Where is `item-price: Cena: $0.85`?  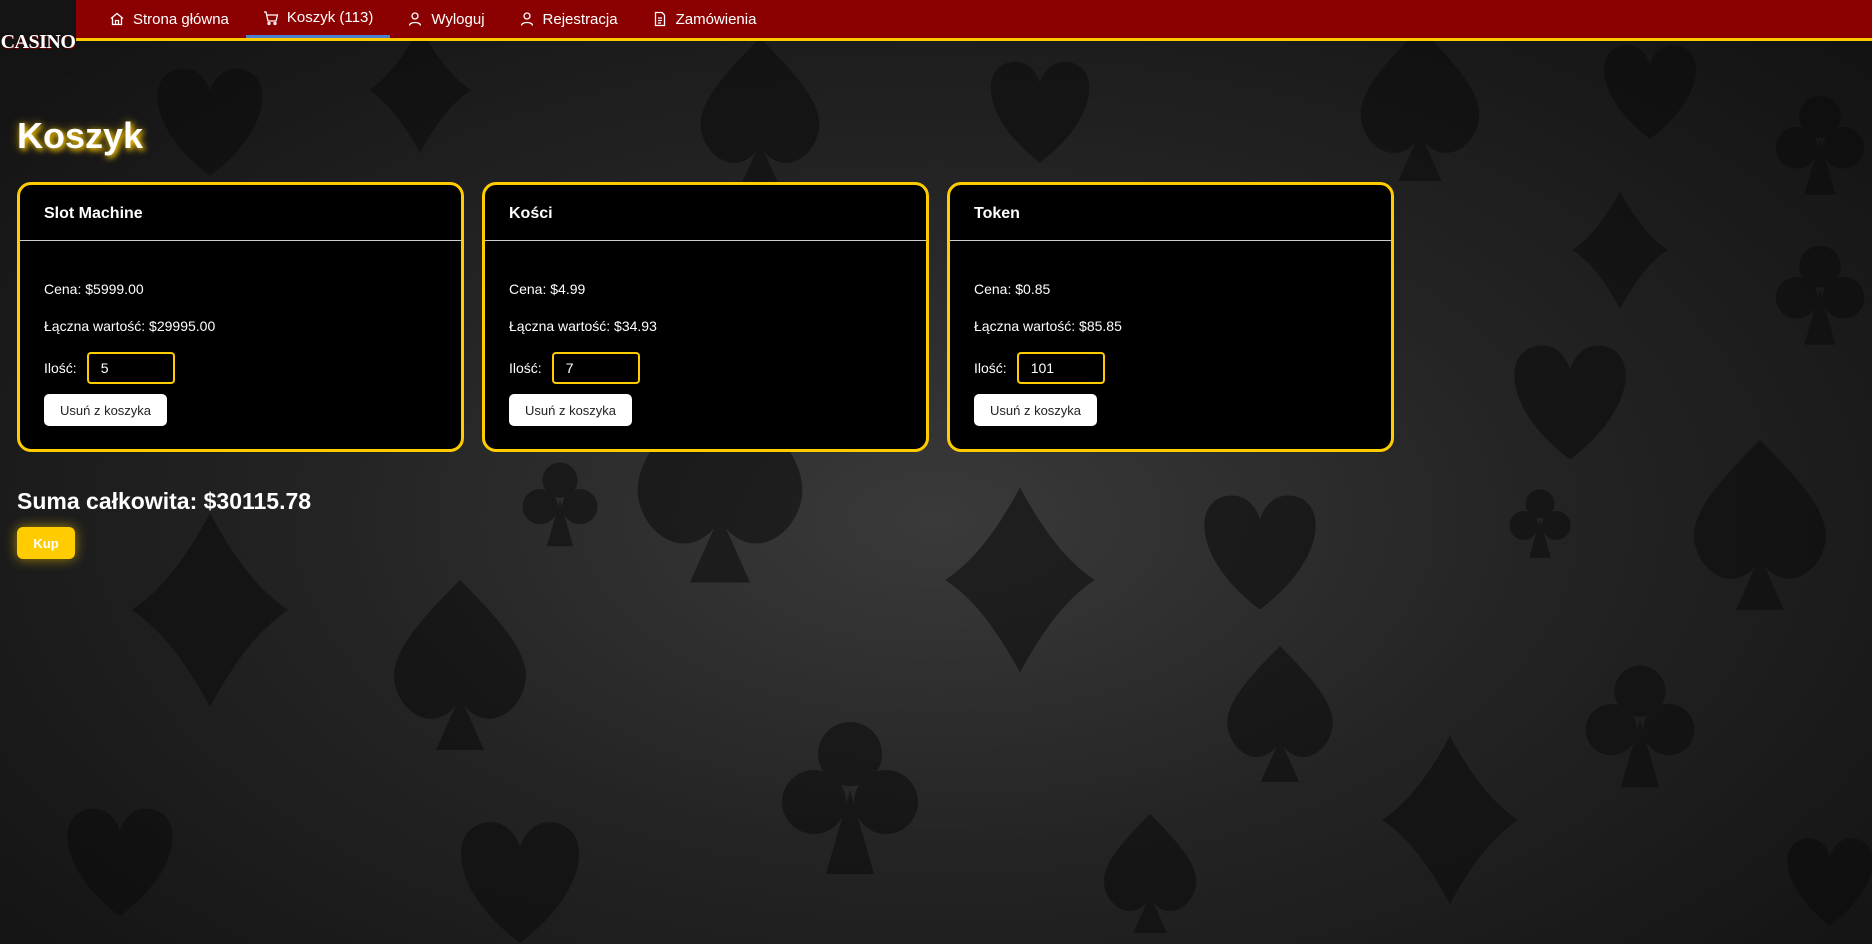
item-price: Cena: $0.85 is located at coordinates (1012, 289).